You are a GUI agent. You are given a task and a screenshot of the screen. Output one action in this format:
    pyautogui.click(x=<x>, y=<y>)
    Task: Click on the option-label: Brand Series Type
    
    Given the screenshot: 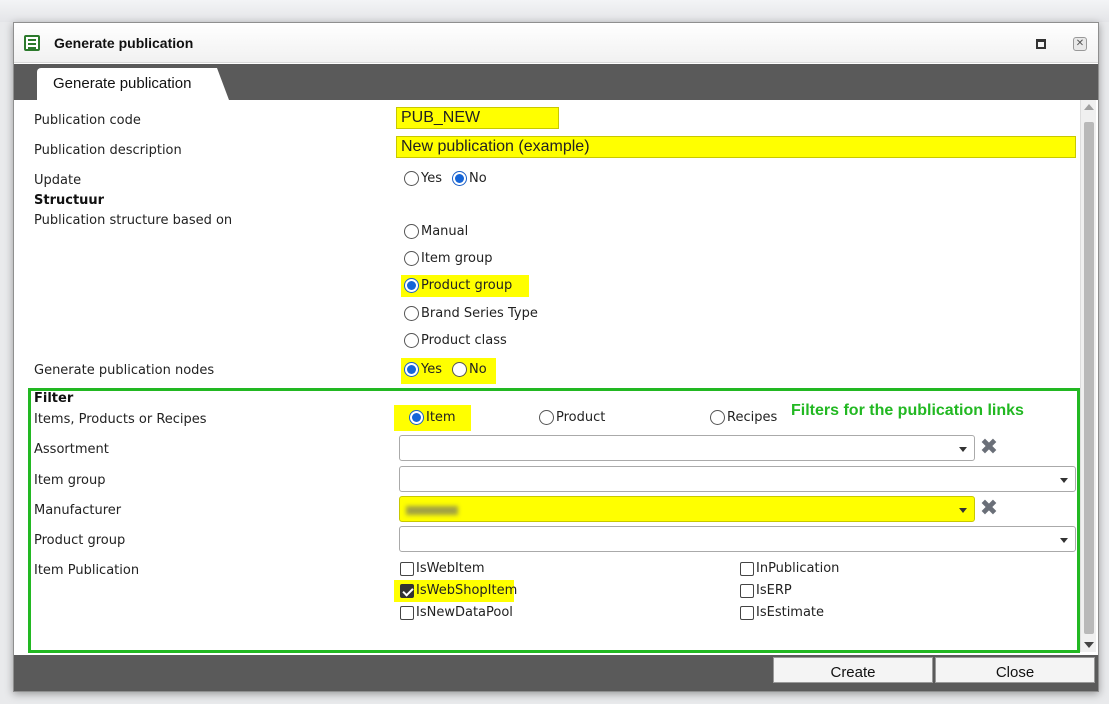 What is the action you would take?
    pyautogui.click(x=479, y=313)
    